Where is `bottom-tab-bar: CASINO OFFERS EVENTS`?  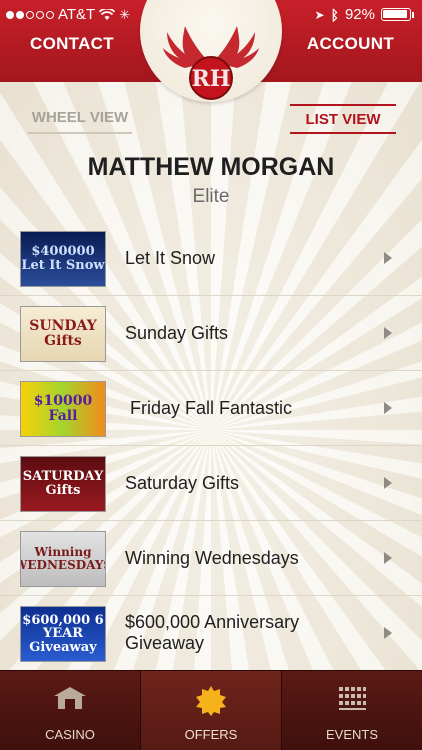
bottom-tab-bar: CASINO OFFERS EVENTS is located at coordinates (211, 710).